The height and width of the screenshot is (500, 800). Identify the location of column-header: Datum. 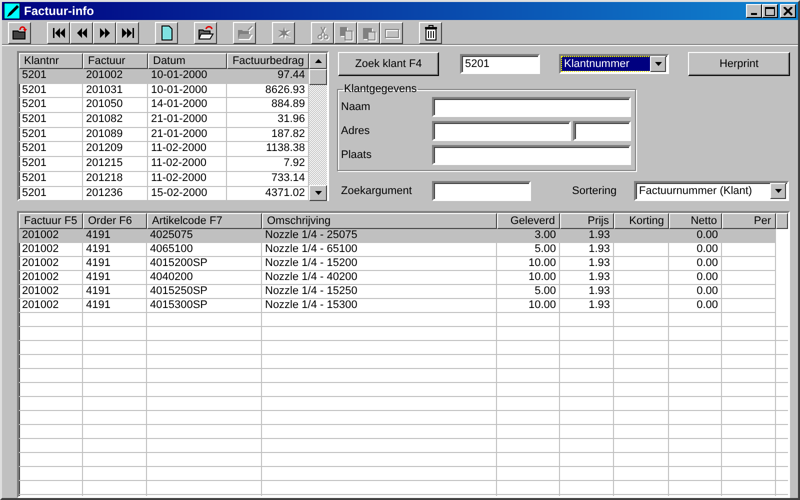
(187, 61).